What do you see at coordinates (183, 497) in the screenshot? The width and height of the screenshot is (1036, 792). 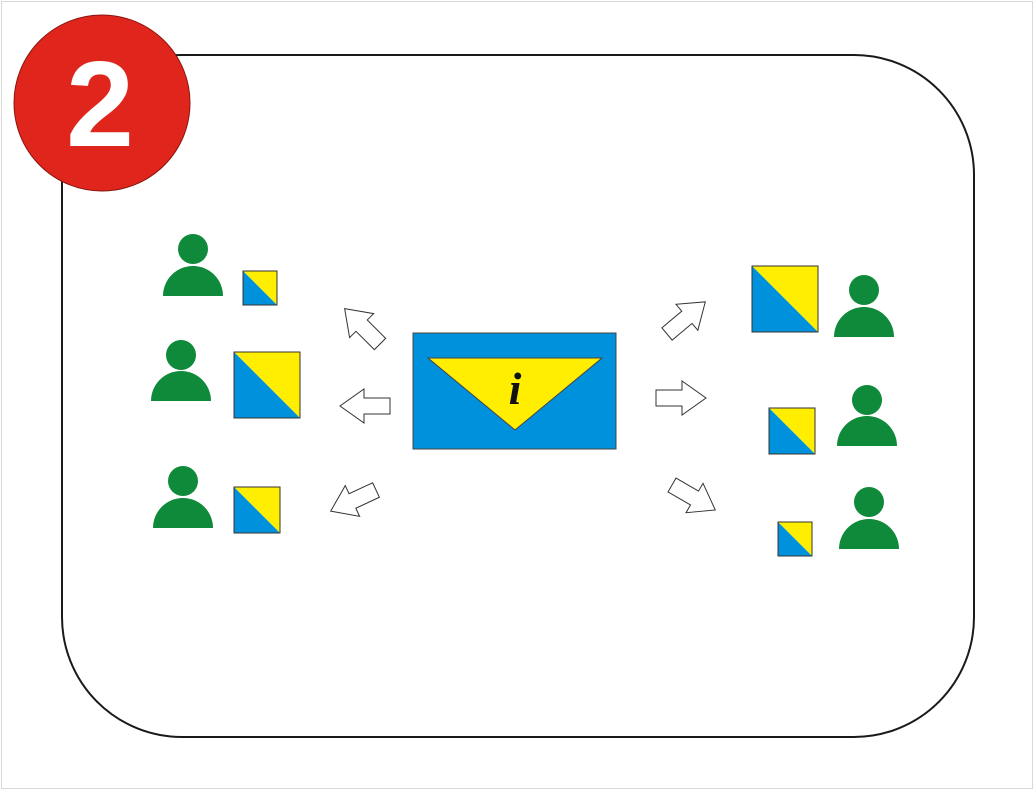 I see `person-left-3-icon` at bounding box center [183, 497].